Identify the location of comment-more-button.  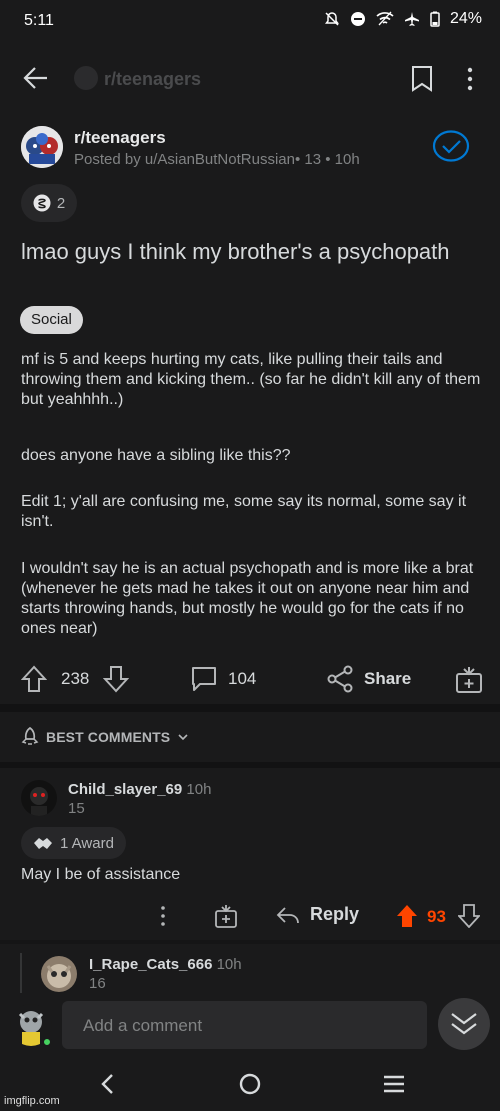
(163, 916).